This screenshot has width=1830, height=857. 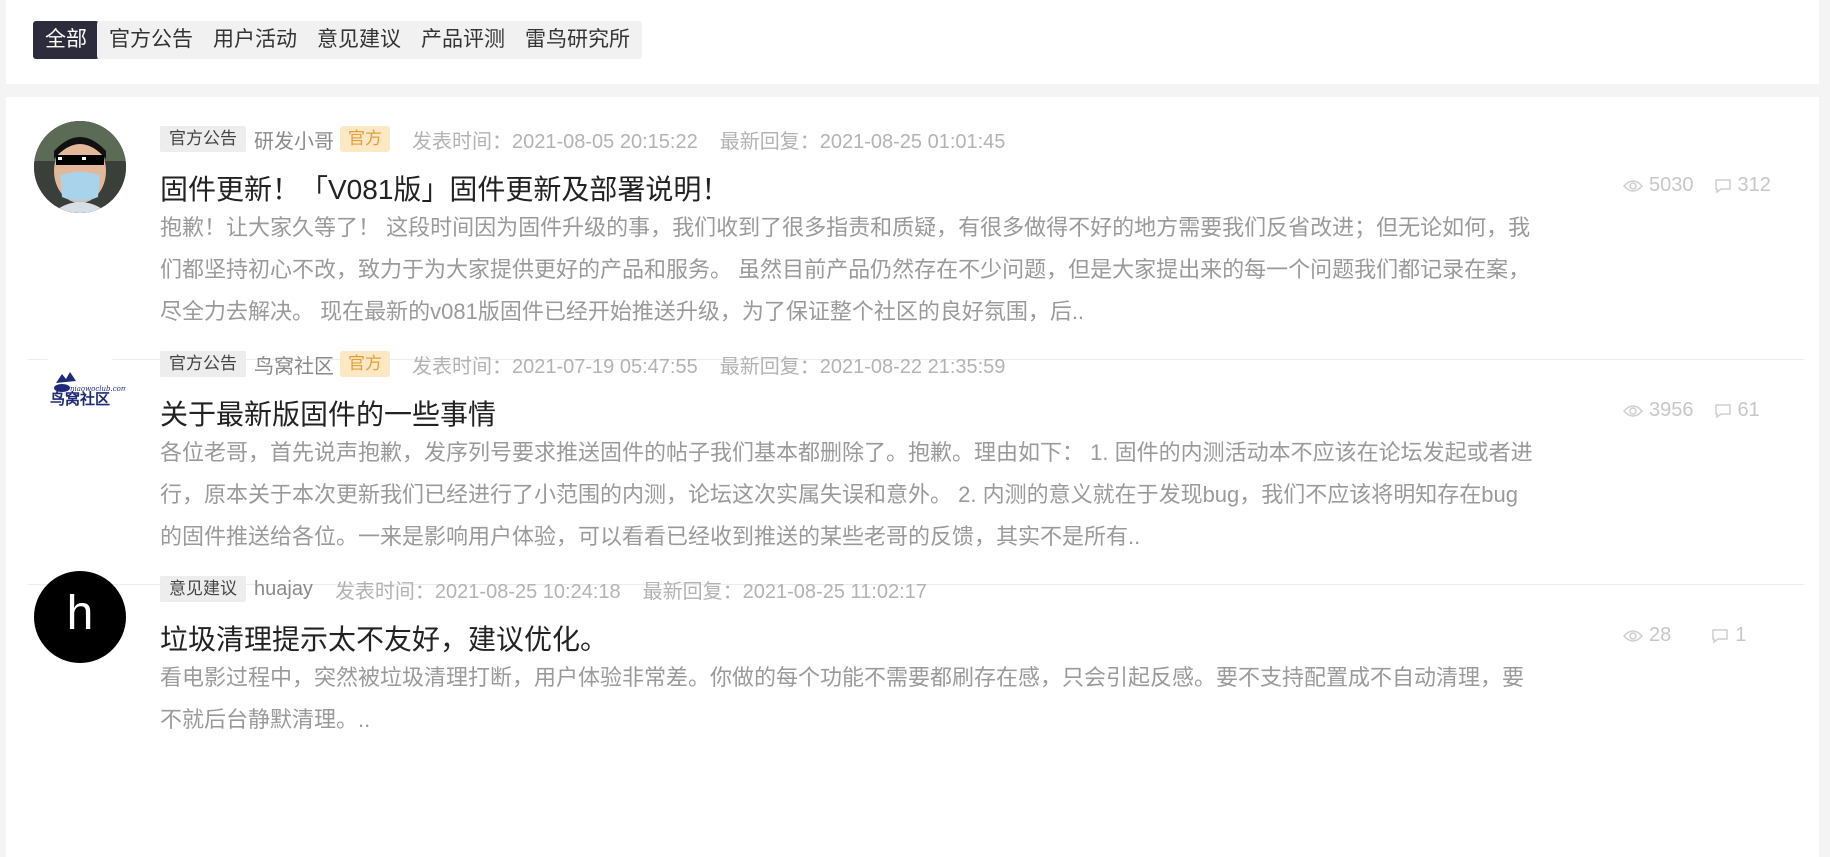 I want to click on last-reply-time: 最新回复：2021-08-25 11:02:17, so click(x=784, y=591).